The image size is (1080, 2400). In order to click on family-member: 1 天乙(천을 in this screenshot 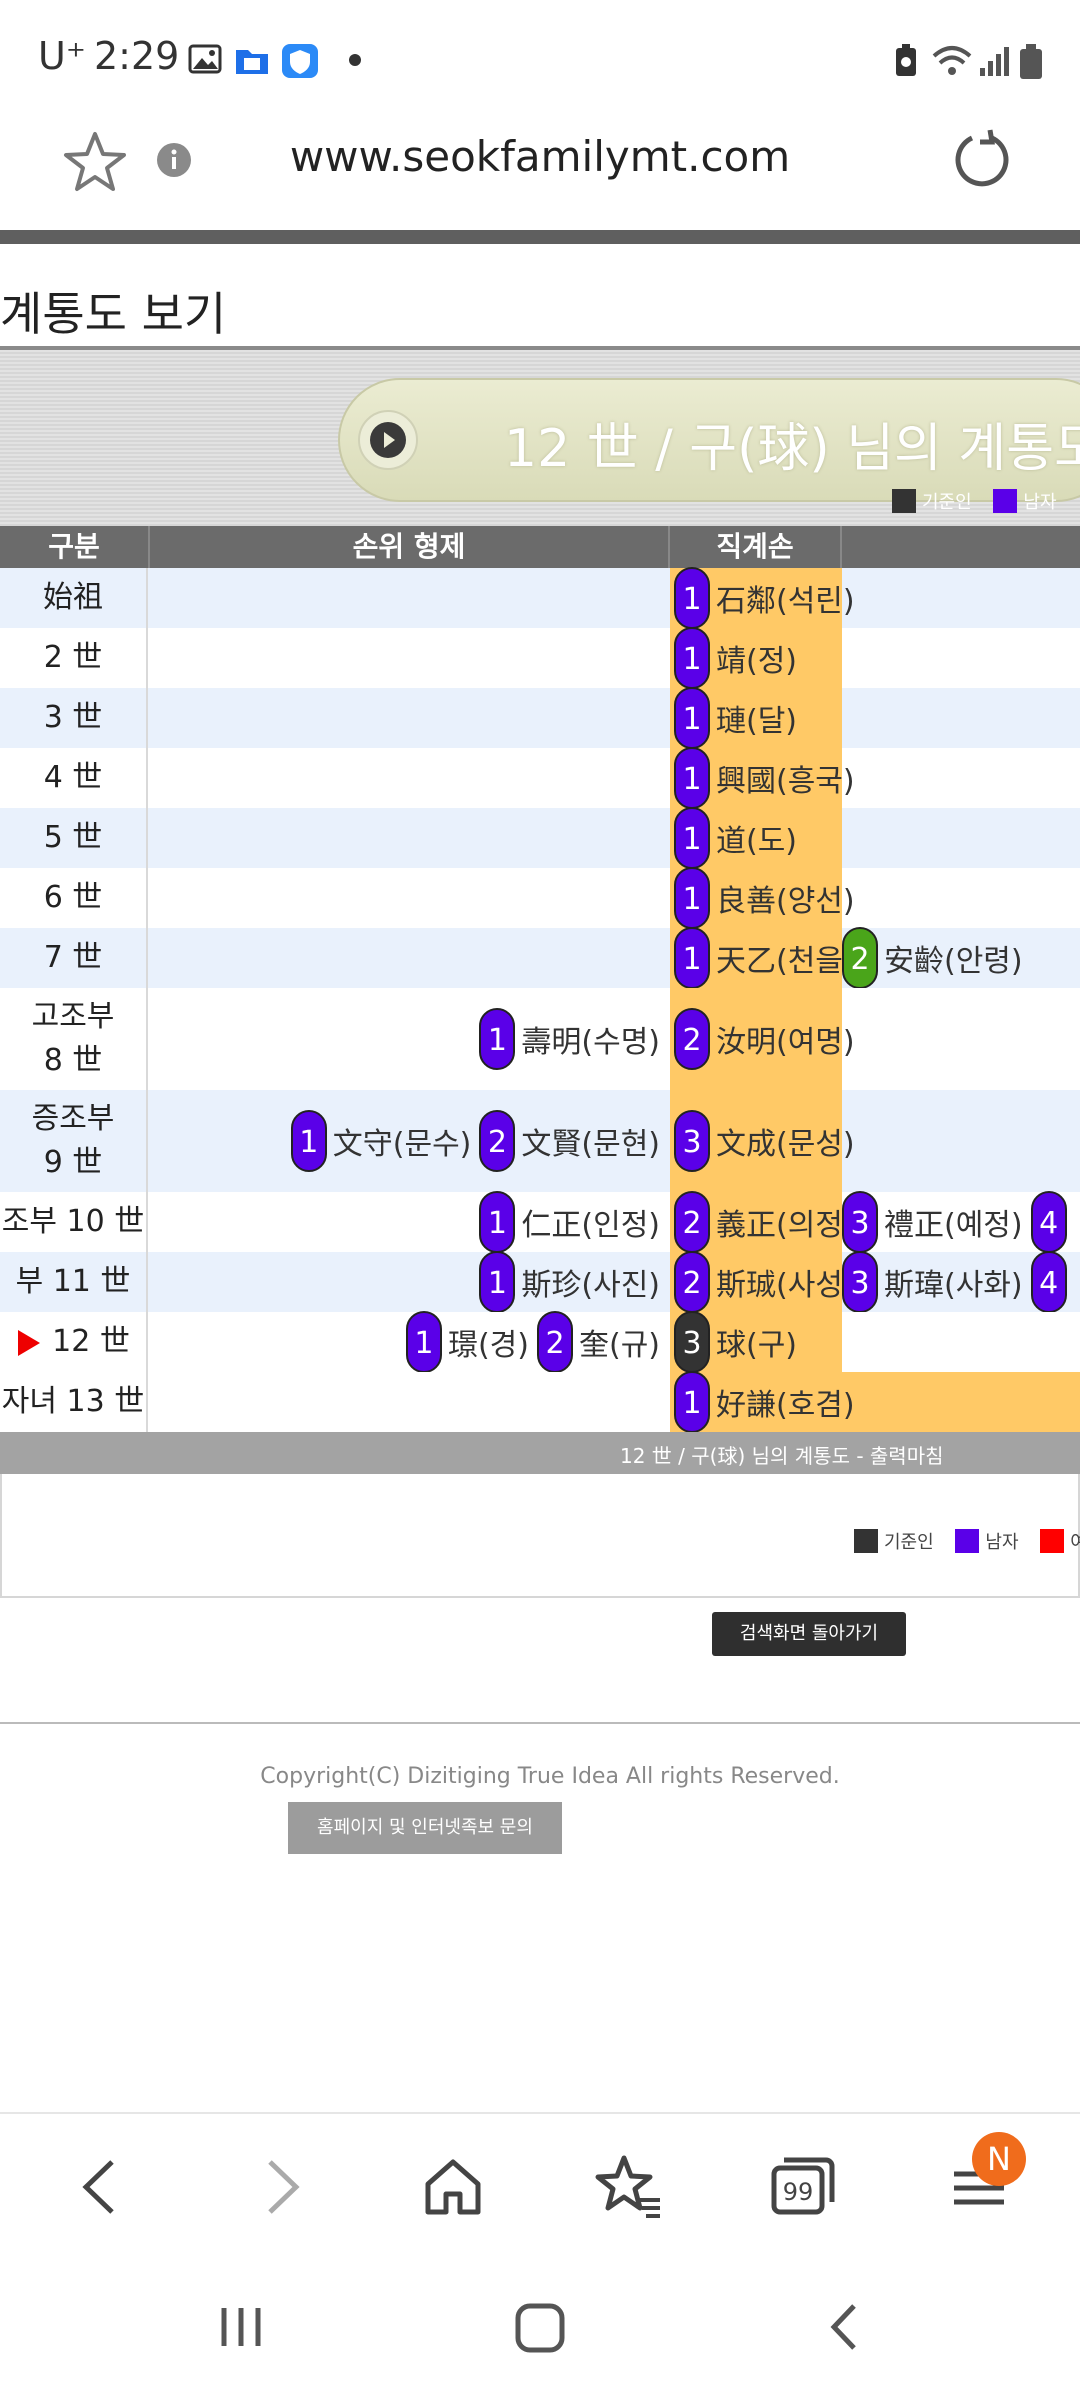, I will do `click(758, 958)`.